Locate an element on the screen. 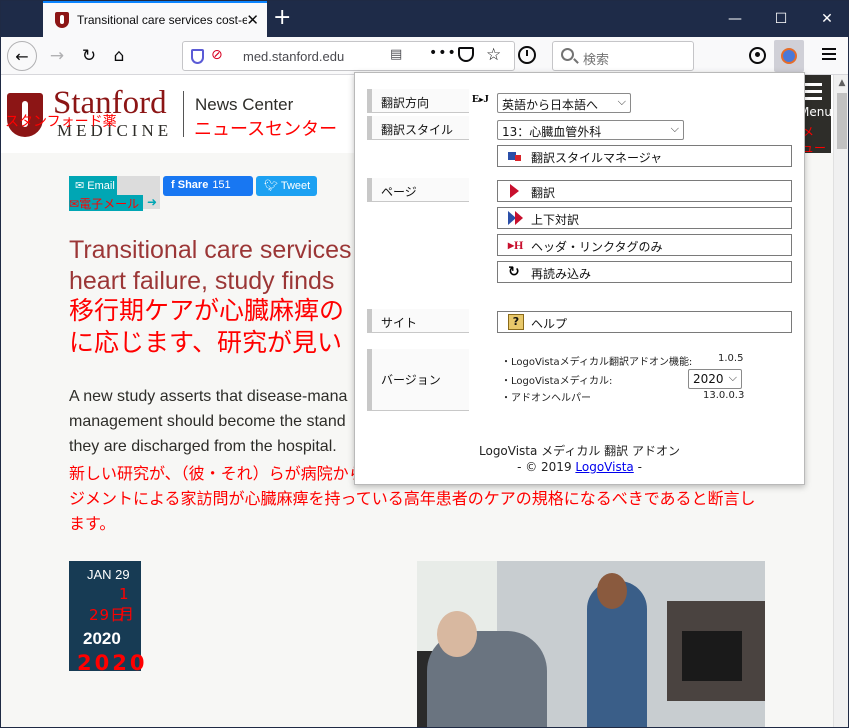 Image resolution: width=849 pixels, height=728 pixels. twitter-icon: 🐦︎ is located at coordinates (272, 186).